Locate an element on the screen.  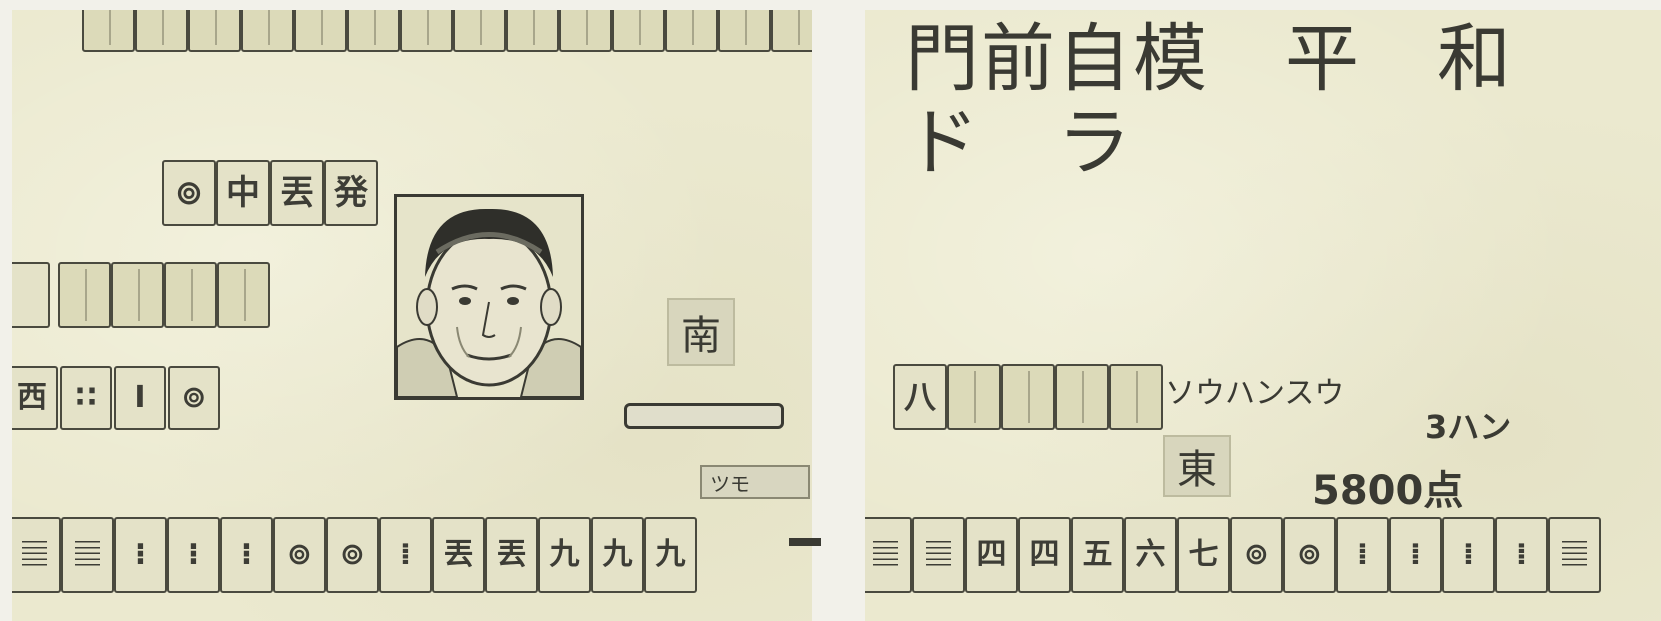
hand-tile-label: ⁞ is located at coordinates (405, 554).